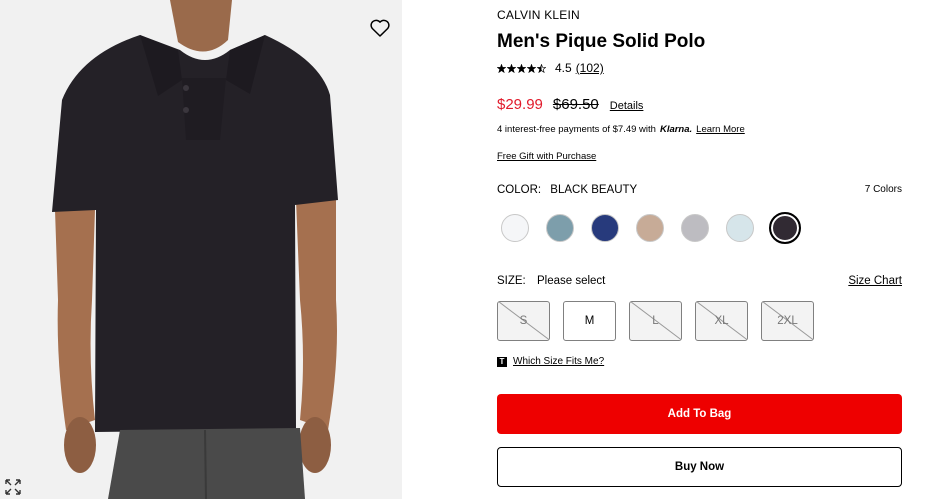  Describe the element at coordinates (571, 281) in the screenshot. I see `size-prompt: Please select` at that location.